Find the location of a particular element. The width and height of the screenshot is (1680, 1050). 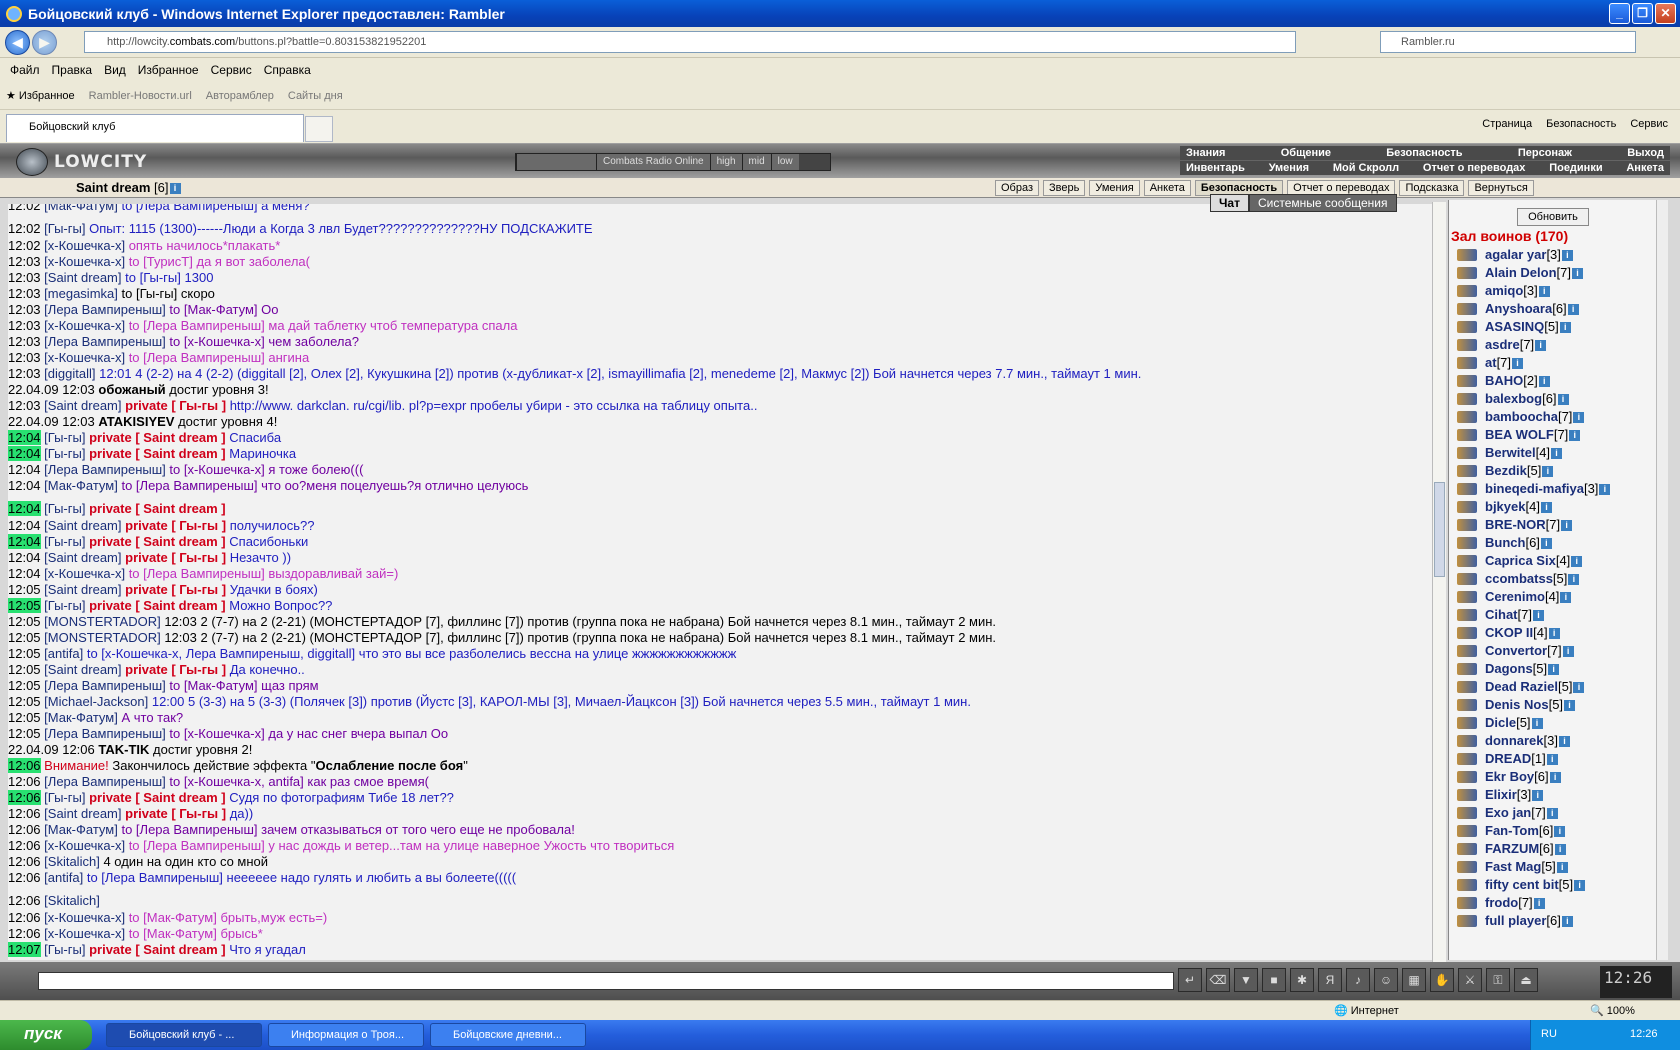

close-button: ✕ is located at coordinates (1665, 13).